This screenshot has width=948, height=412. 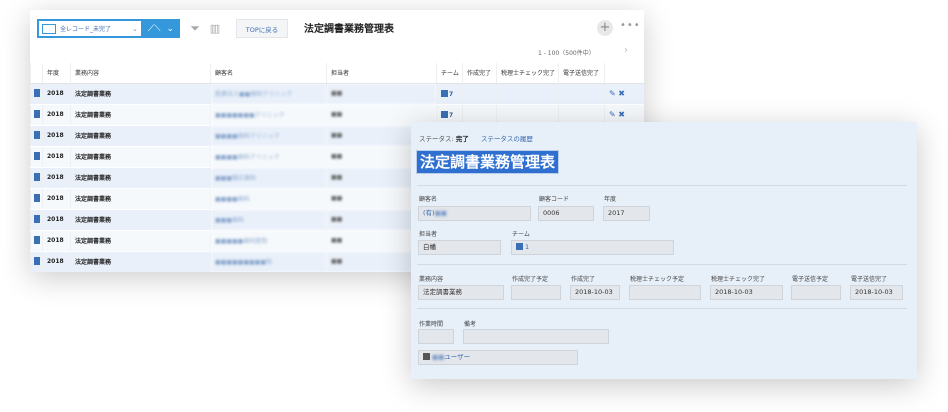 I want to click on cell-customer: ■■■■■歯科医院, so click(x=268, y=241).